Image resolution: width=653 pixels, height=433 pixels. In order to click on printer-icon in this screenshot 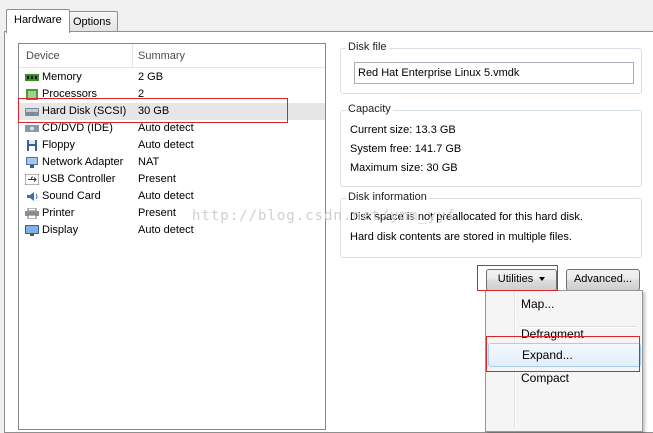, I will do `click(32, 213)`.